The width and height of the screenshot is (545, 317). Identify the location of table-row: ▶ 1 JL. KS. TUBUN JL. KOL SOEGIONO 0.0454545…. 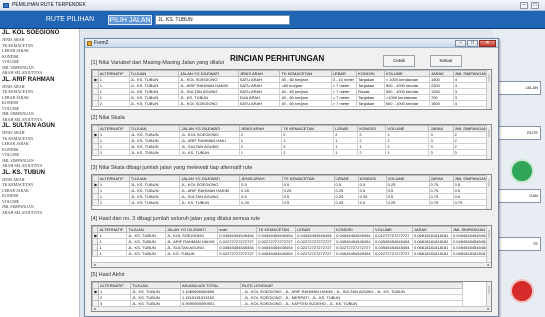
(291, 235).